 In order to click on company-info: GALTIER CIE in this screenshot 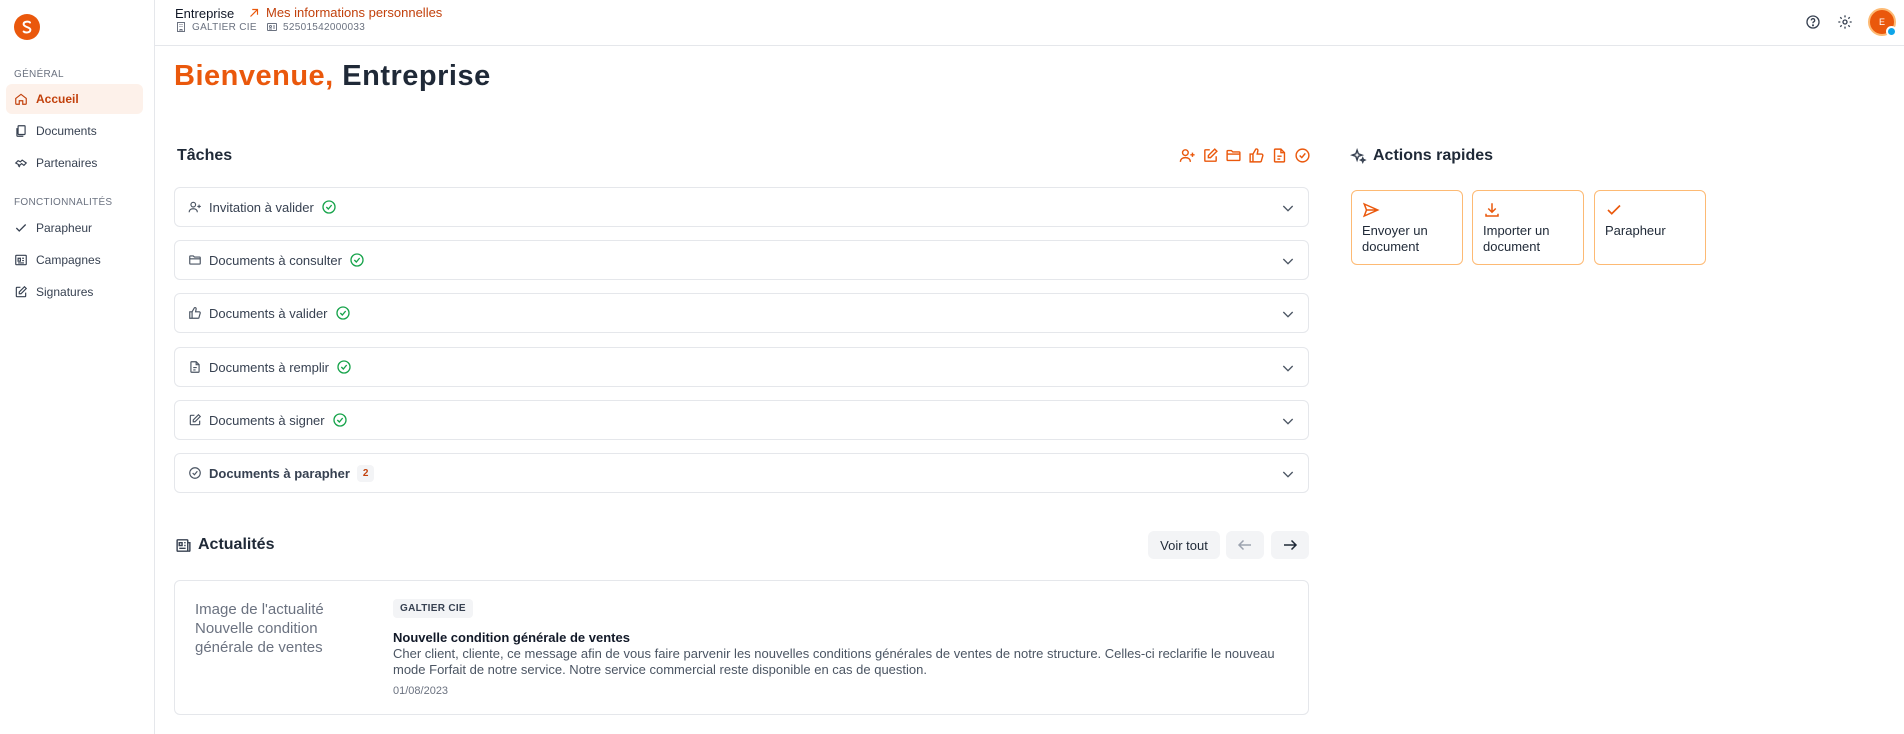, I will do `click(216, 27)`.